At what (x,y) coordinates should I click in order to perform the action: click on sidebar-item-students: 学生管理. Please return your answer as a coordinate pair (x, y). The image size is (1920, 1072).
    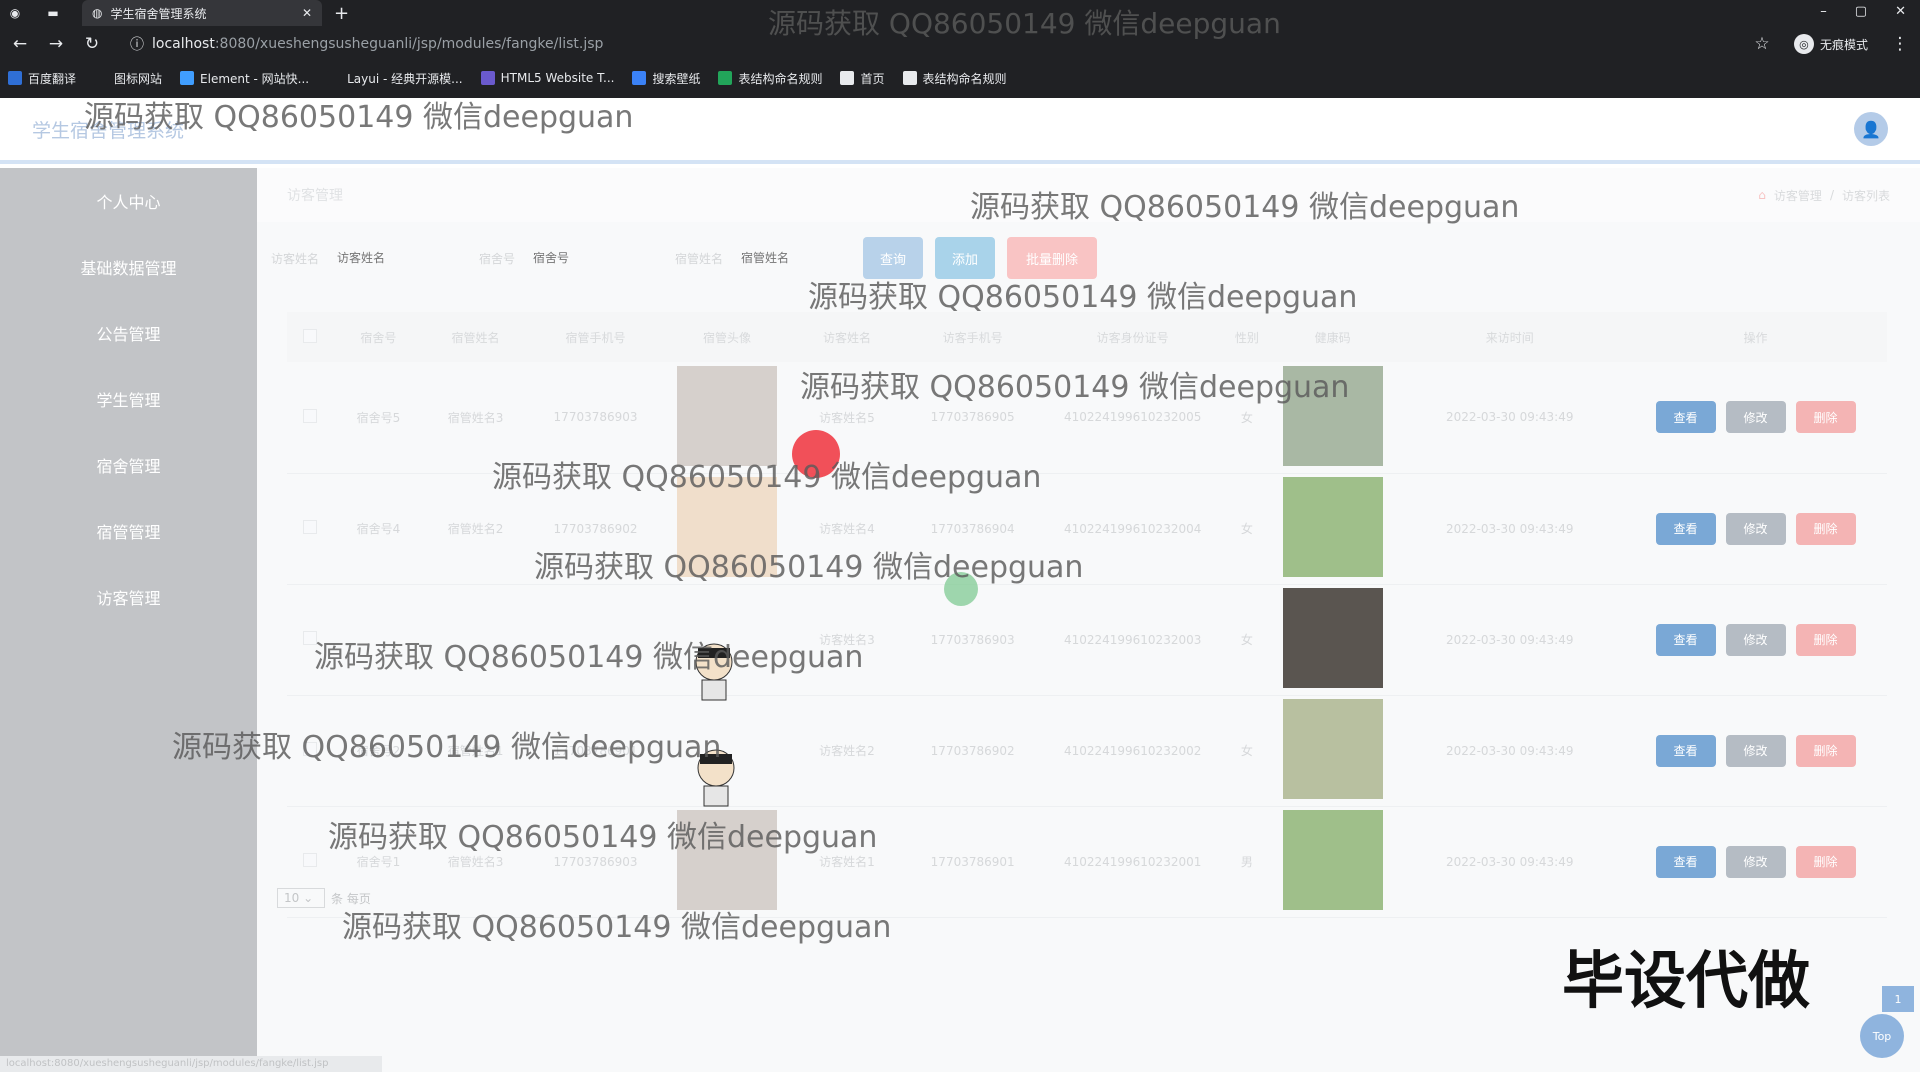
    Looking at the image, I should click on (128, 399).